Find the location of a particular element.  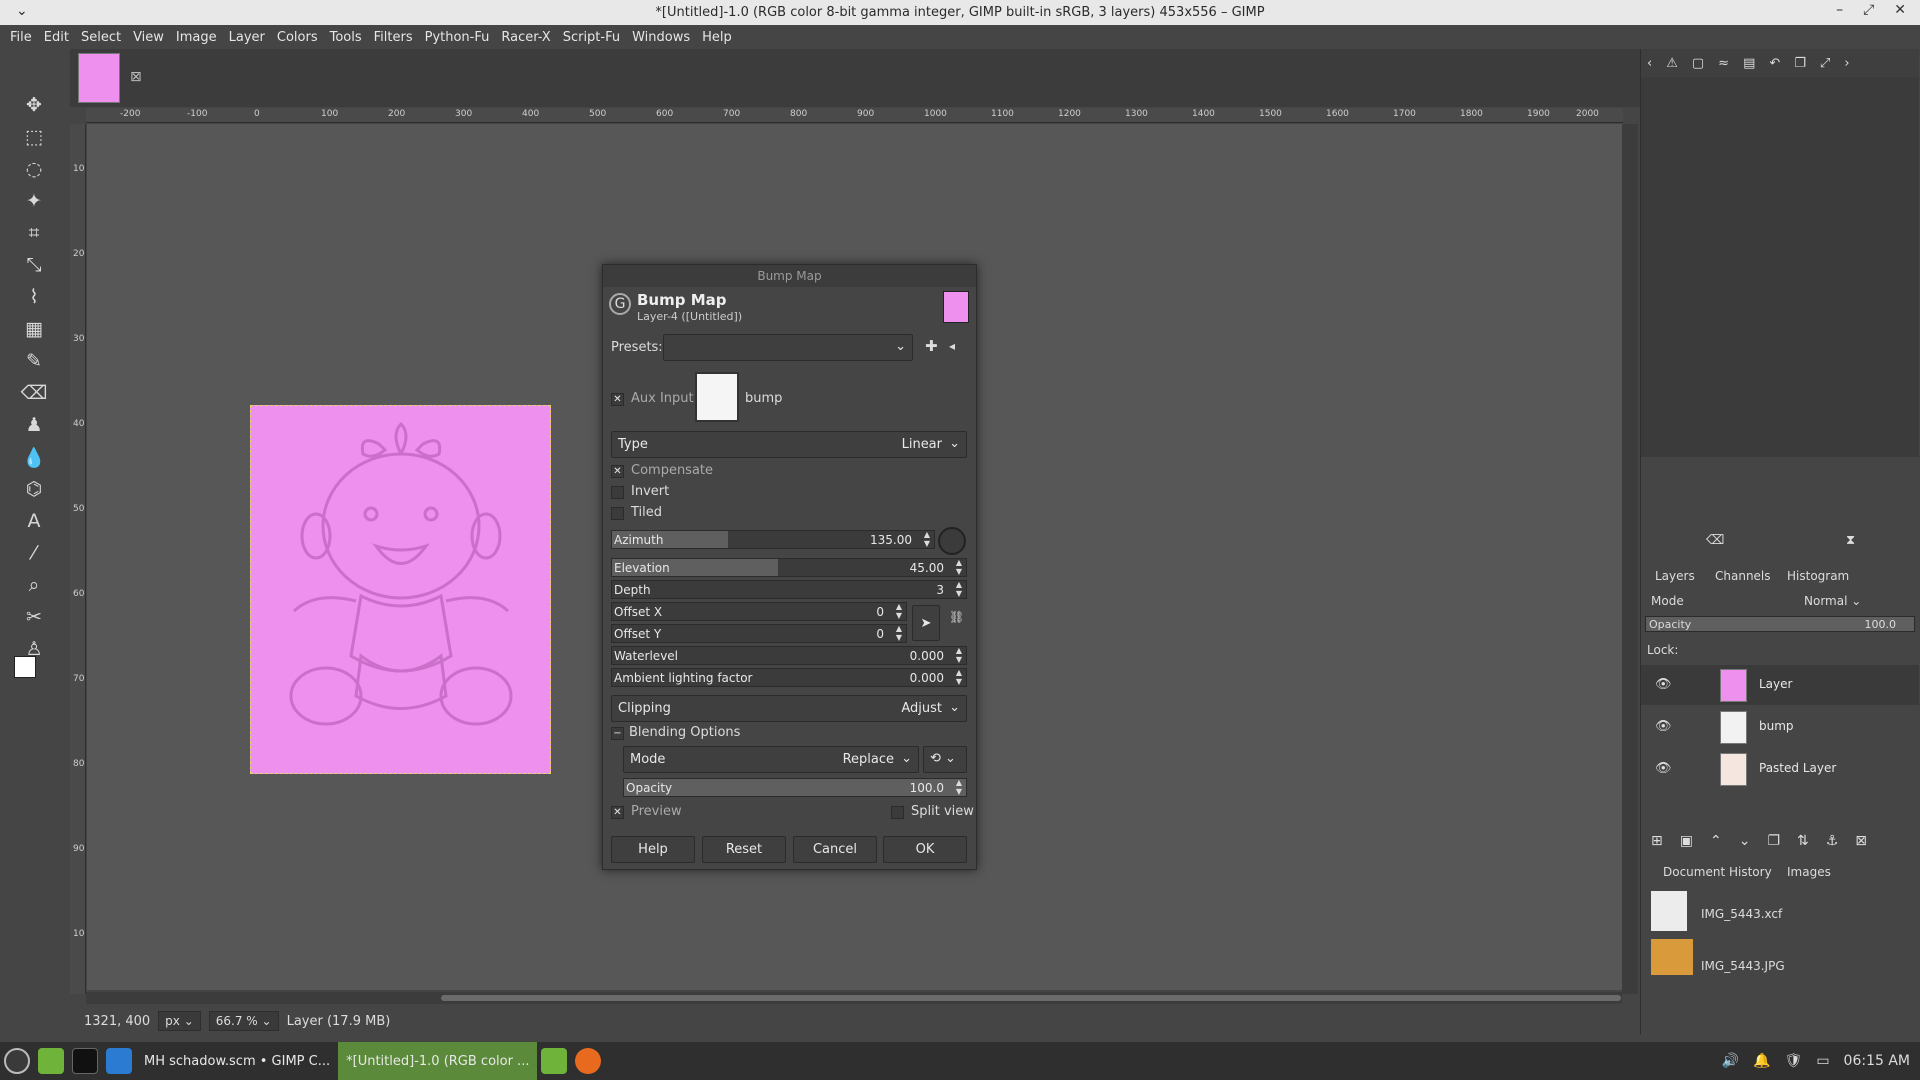

warning-icon: ⚠ is located at coordinates (1672, 63).